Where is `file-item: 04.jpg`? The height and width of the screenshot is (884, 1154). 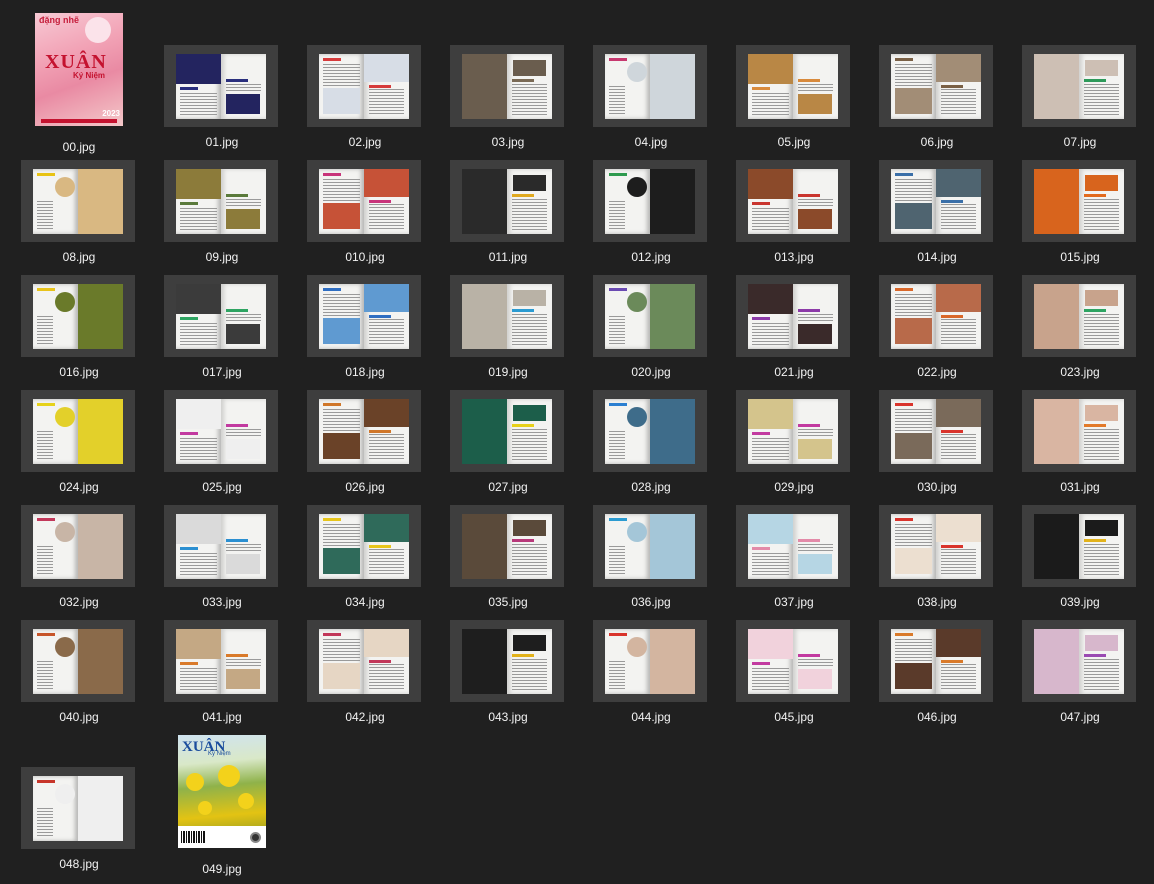 file-item: 04.jpg is located at coordinates (651, 81).